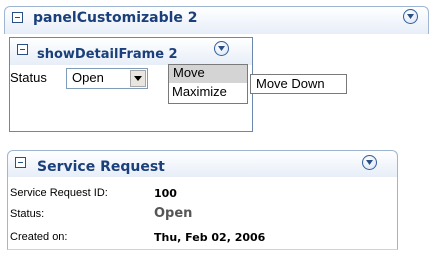 The height and width of the screenshot is (260, 433). What do you see at coordinates (39, 237) in the screenshot?
I see `field-label-created-on: Created on:` at bounding box center [39, 237].